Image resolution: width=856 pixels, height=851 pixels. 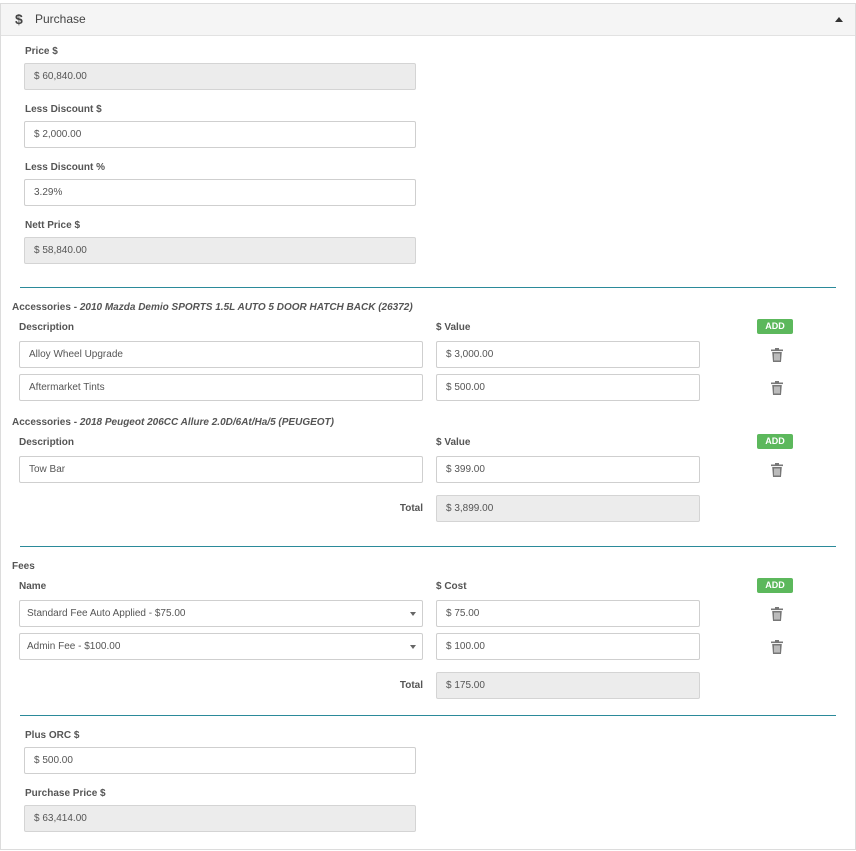 I want to click on accessories-total-field: $ 3,899.00, so click(x=568, y=508).